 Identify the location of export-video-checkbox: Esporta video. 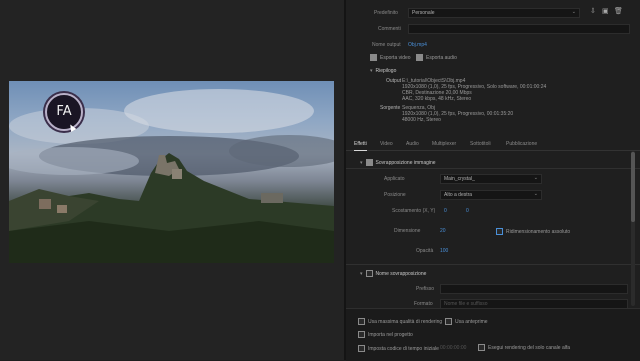
(390, 57).